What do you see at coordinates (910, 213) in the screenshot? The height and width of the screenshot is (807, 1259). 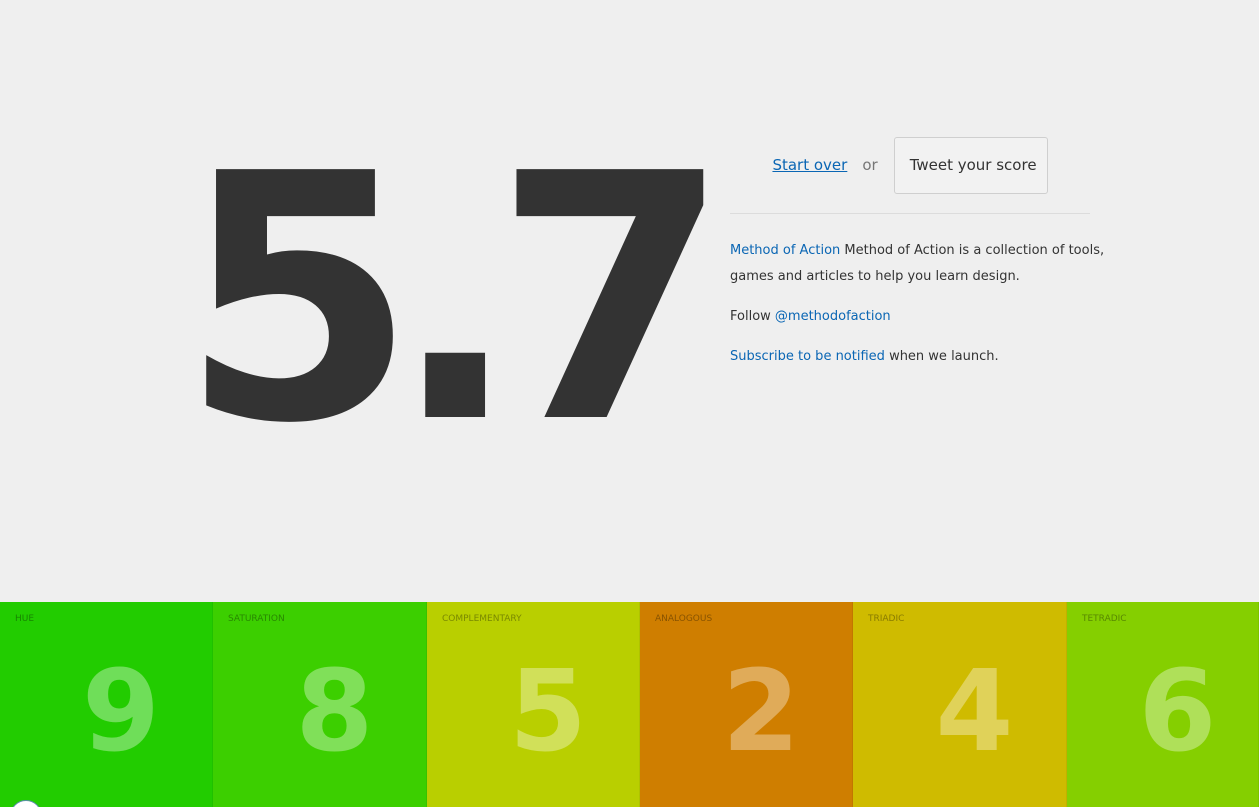 I see `divider` at bounding box center [910, 213].